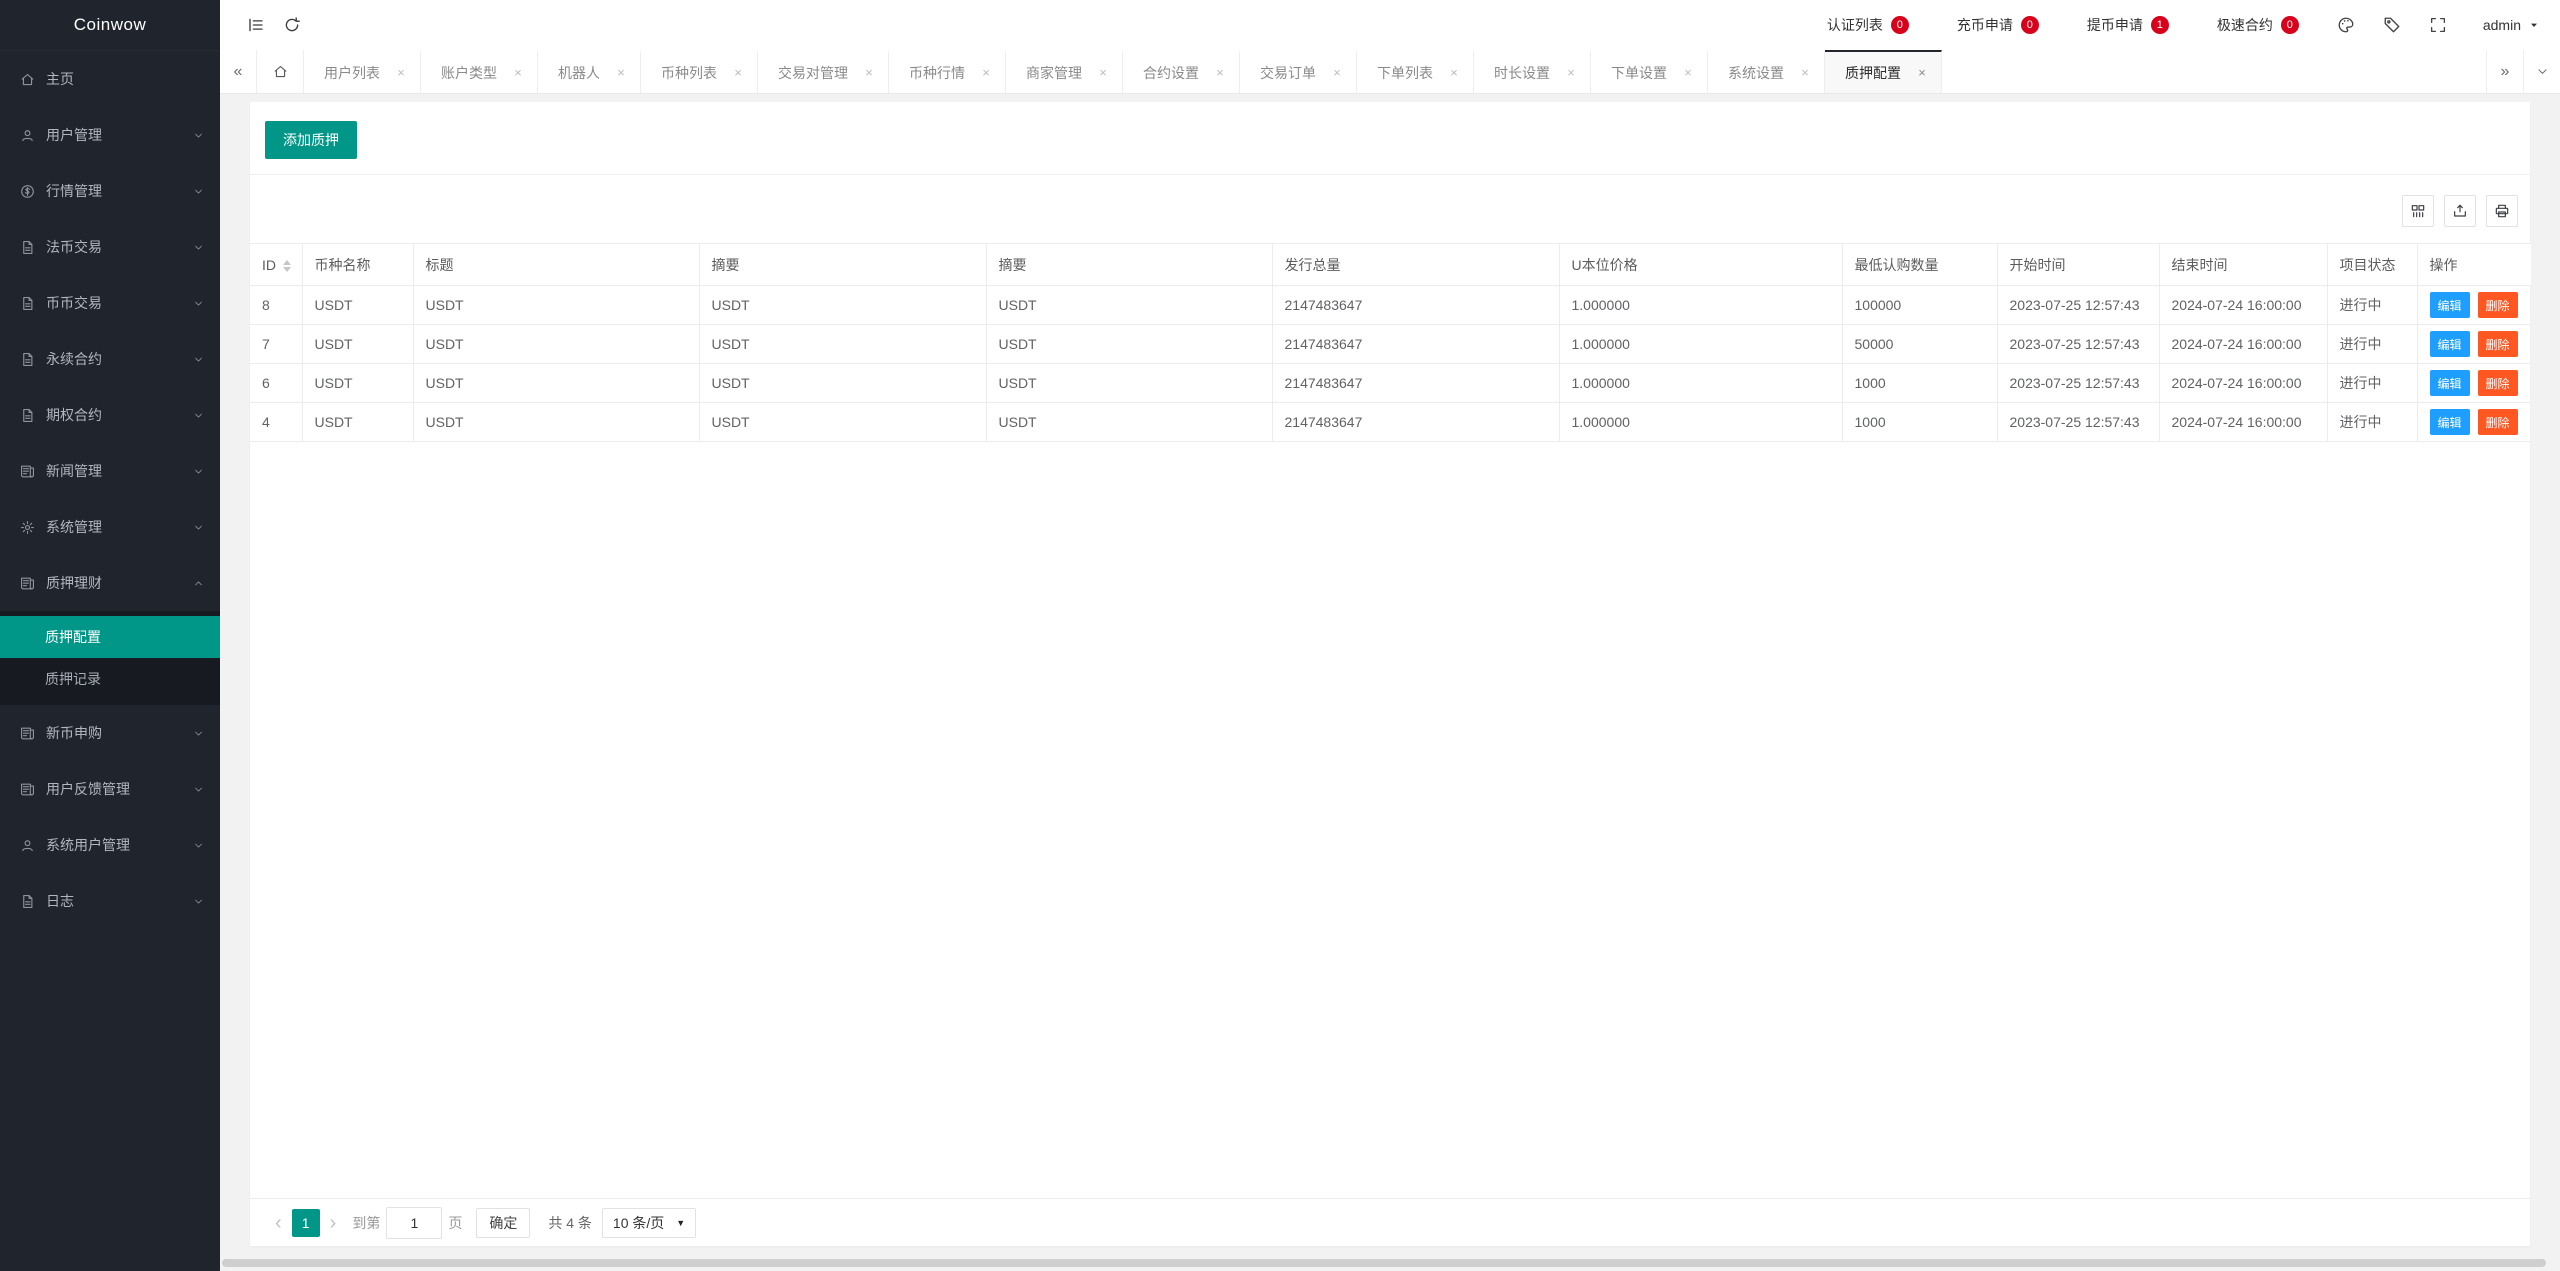 This screenshot has height=1271, width=2560. I want to click on cell-5: 2147483647, so click(1415, 383).